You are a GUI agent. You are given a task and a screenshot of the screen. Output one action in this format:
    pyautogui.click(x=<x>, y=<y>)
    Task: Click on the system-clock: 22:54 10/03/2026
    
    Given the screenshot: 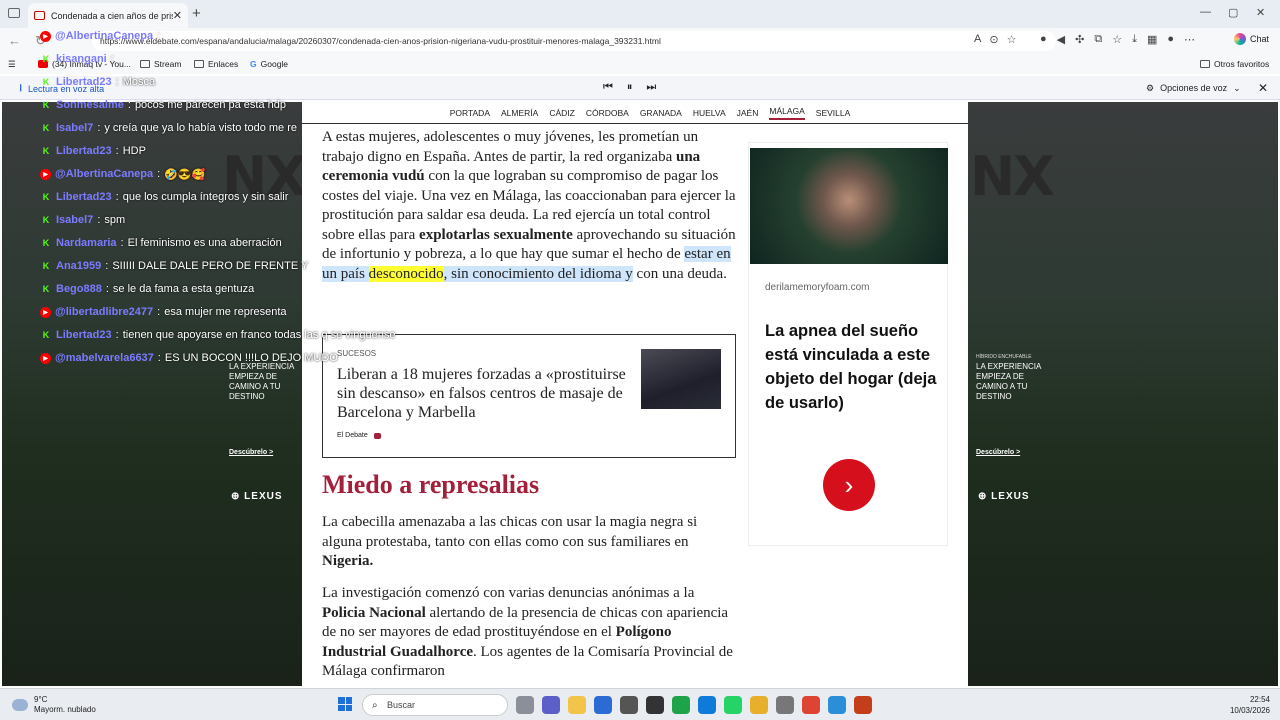 What is the action you would take?
    pyautogui.click(x=1246, y=705)
    